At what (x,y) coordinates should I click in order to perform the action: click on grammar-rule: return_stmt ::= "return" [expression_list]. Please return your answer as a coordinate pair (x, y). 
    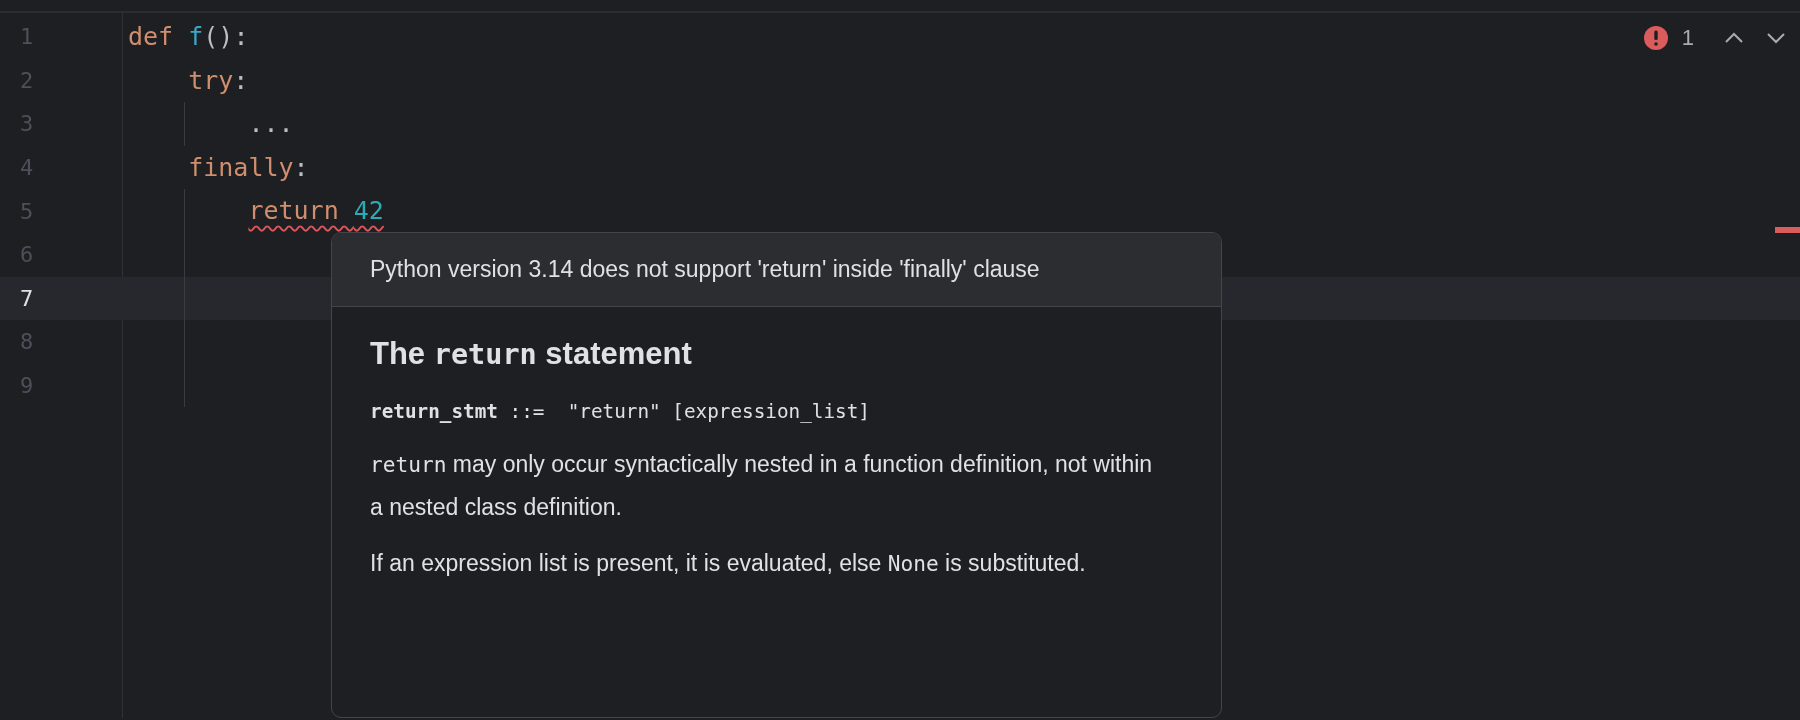
    Looking at the image, I should click on (620, 411).